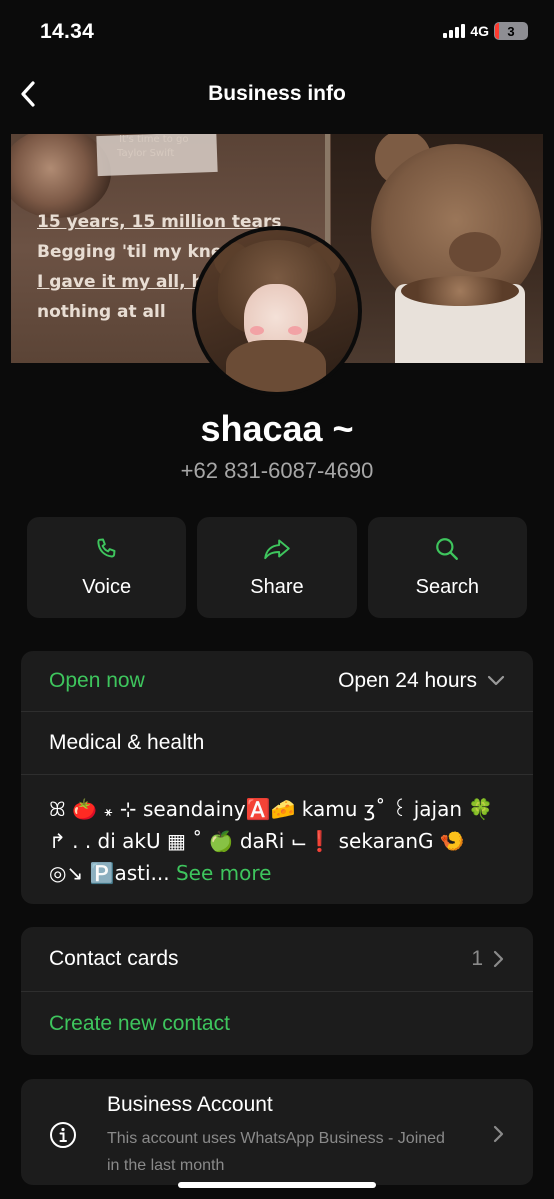 The width and height of the screenshot is (554, 1199). I want to click on create-new-contact-link: Create new contact, so click(139, 1024).